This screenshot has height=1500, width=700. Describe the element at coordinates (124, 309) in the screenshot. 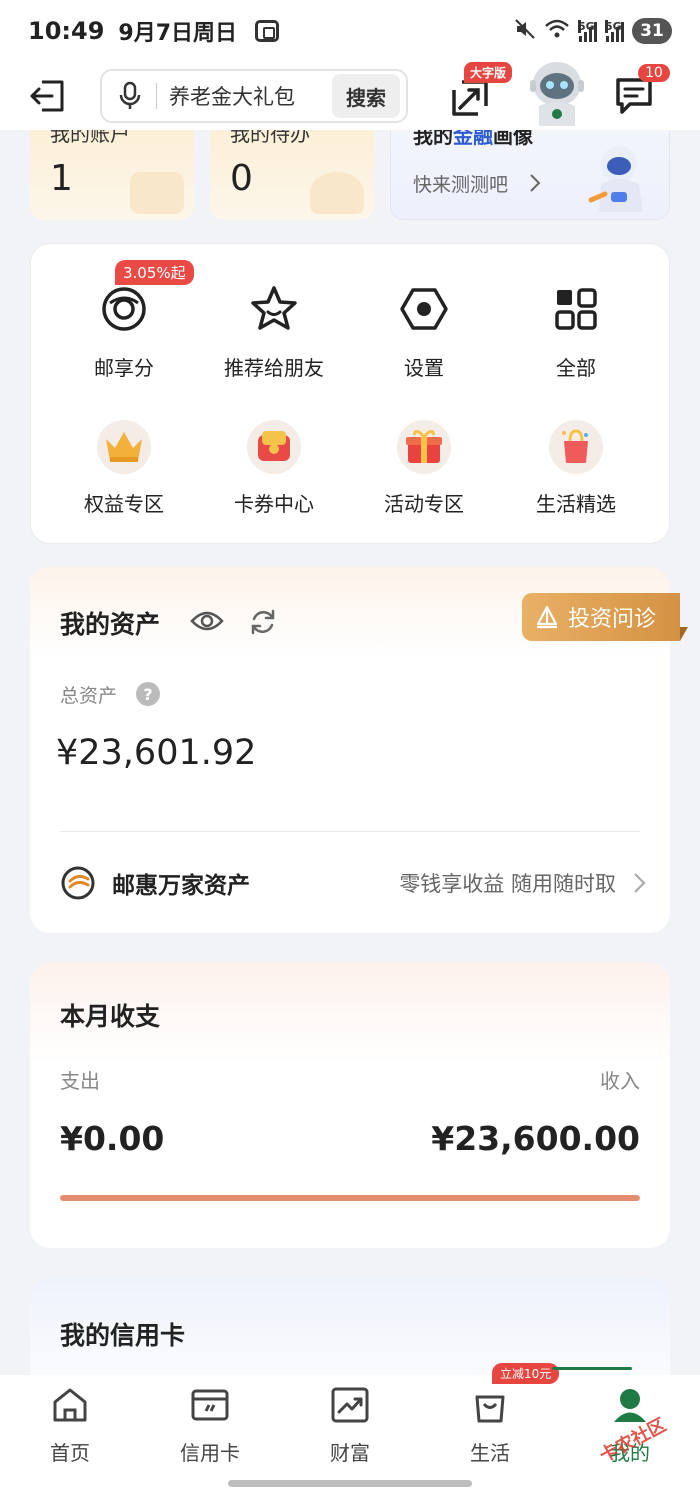

I see `points-icon` at that location.